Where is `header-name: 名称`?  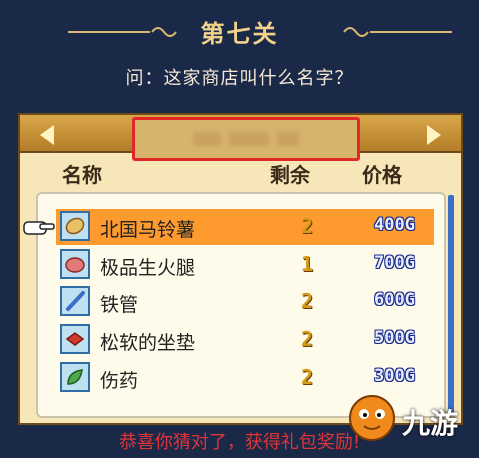 header-name: 名称 is located at coordinates (82, 175).